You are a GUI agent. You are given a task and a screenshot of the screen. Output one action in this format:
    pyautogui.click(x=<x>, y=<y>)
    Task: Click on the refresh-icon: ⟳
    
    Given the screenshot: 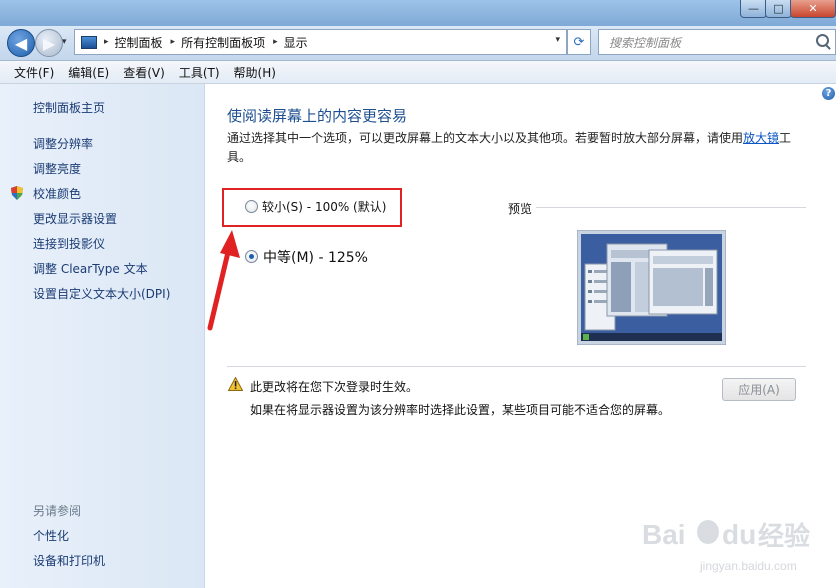 What is the action you would take?
    pyautogui.click(x=579, y=42)
    